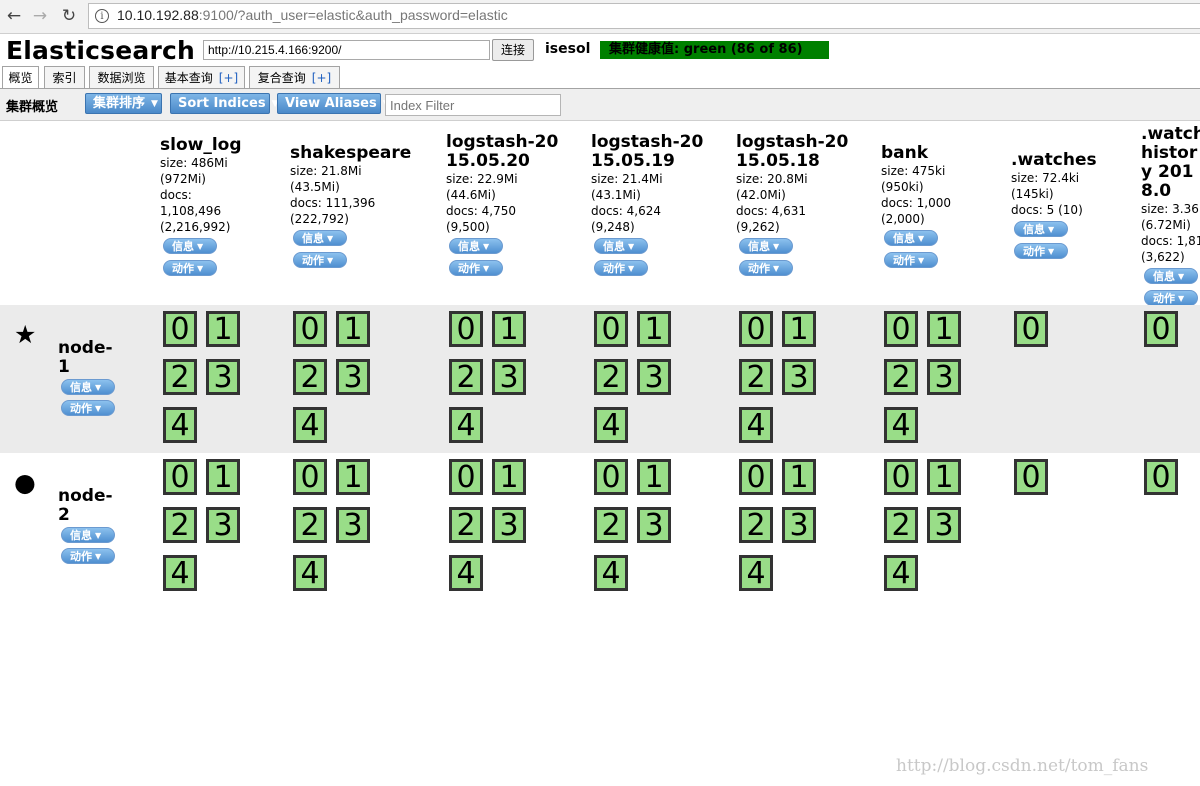 The width and height of the screenshot is (1200, 786). What do you see at coordinates (40, 16) in the screenshot?
I see `forward-arrow-icon: →` at bounding box center [40, 16].